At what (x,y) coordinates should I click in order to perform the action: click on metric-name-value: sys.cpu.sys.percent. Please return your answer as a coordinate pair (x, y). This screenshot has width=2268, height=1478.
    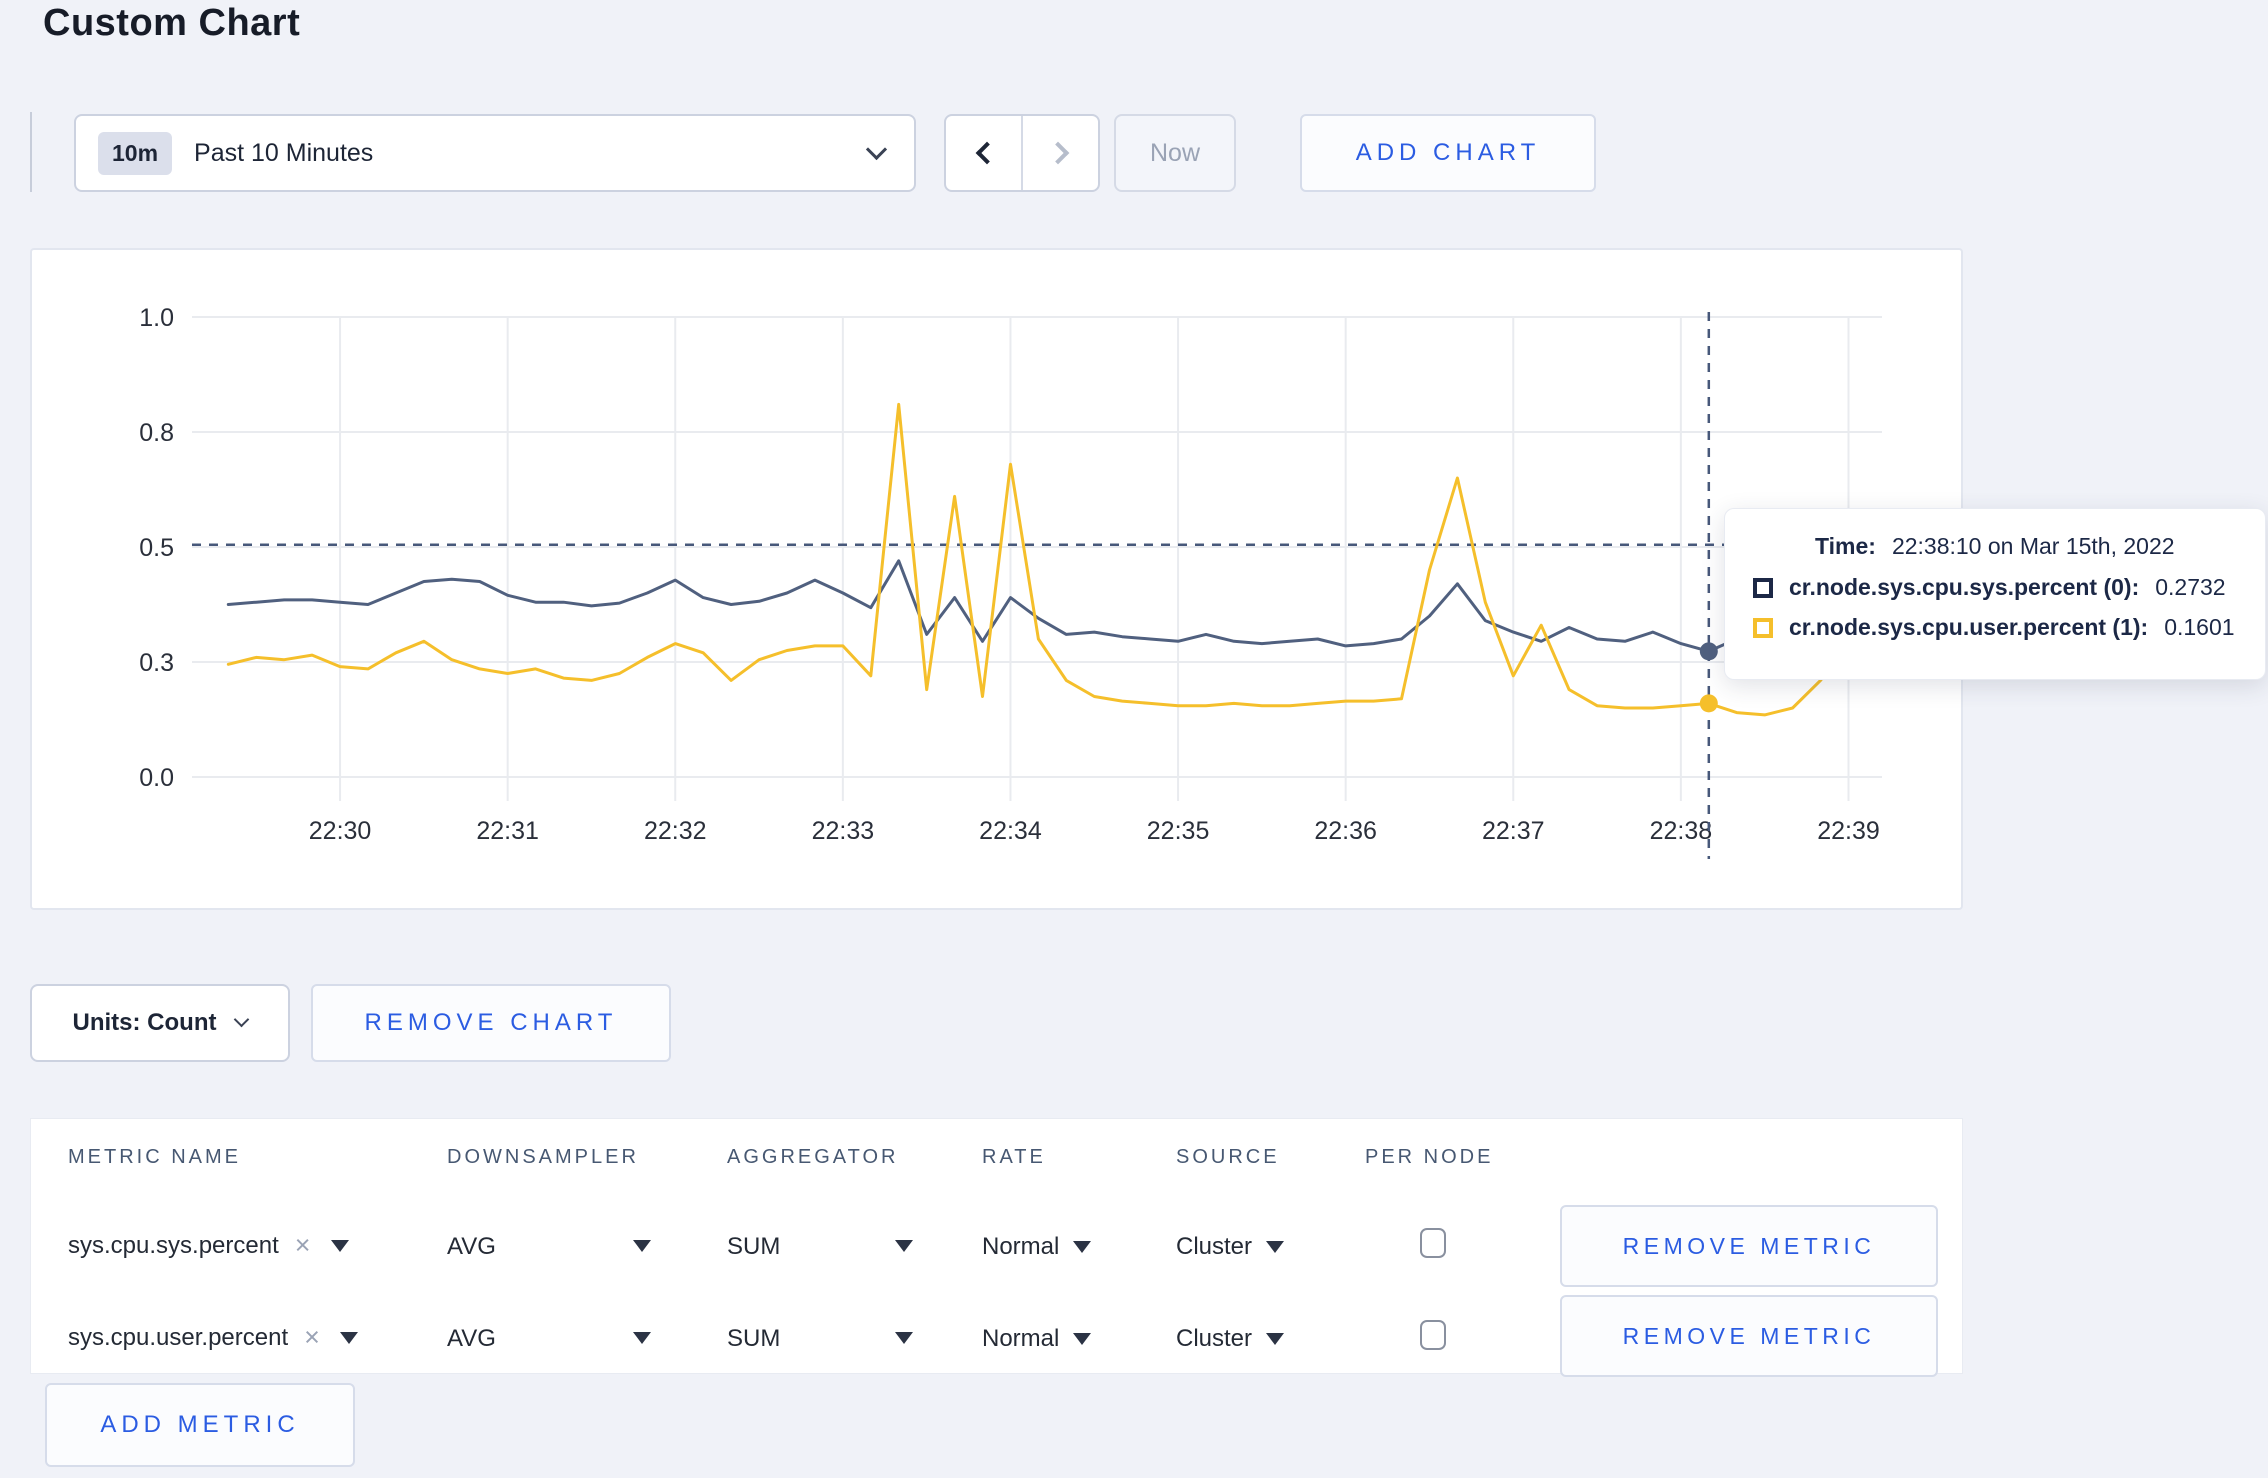
    Looking at the image, I should click on (173, 1245).